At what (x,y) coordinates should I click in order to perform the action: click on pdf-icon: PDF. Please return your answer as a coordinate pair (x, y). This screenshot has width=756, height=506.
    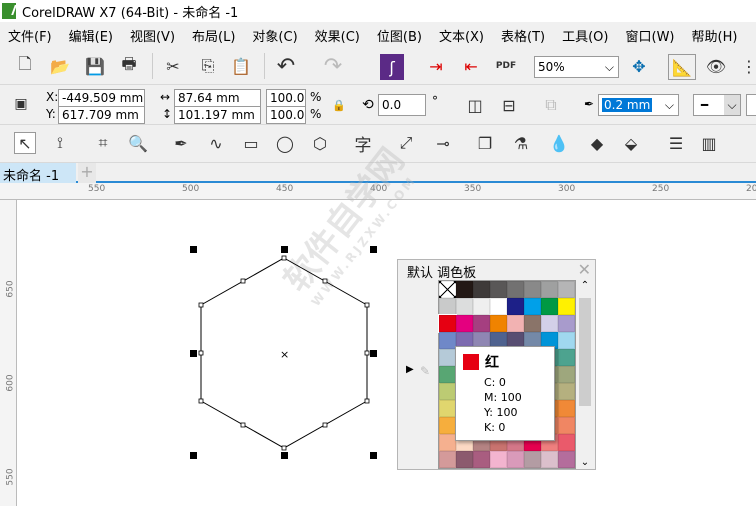
    Looking at the image, I should click on (506, 66).